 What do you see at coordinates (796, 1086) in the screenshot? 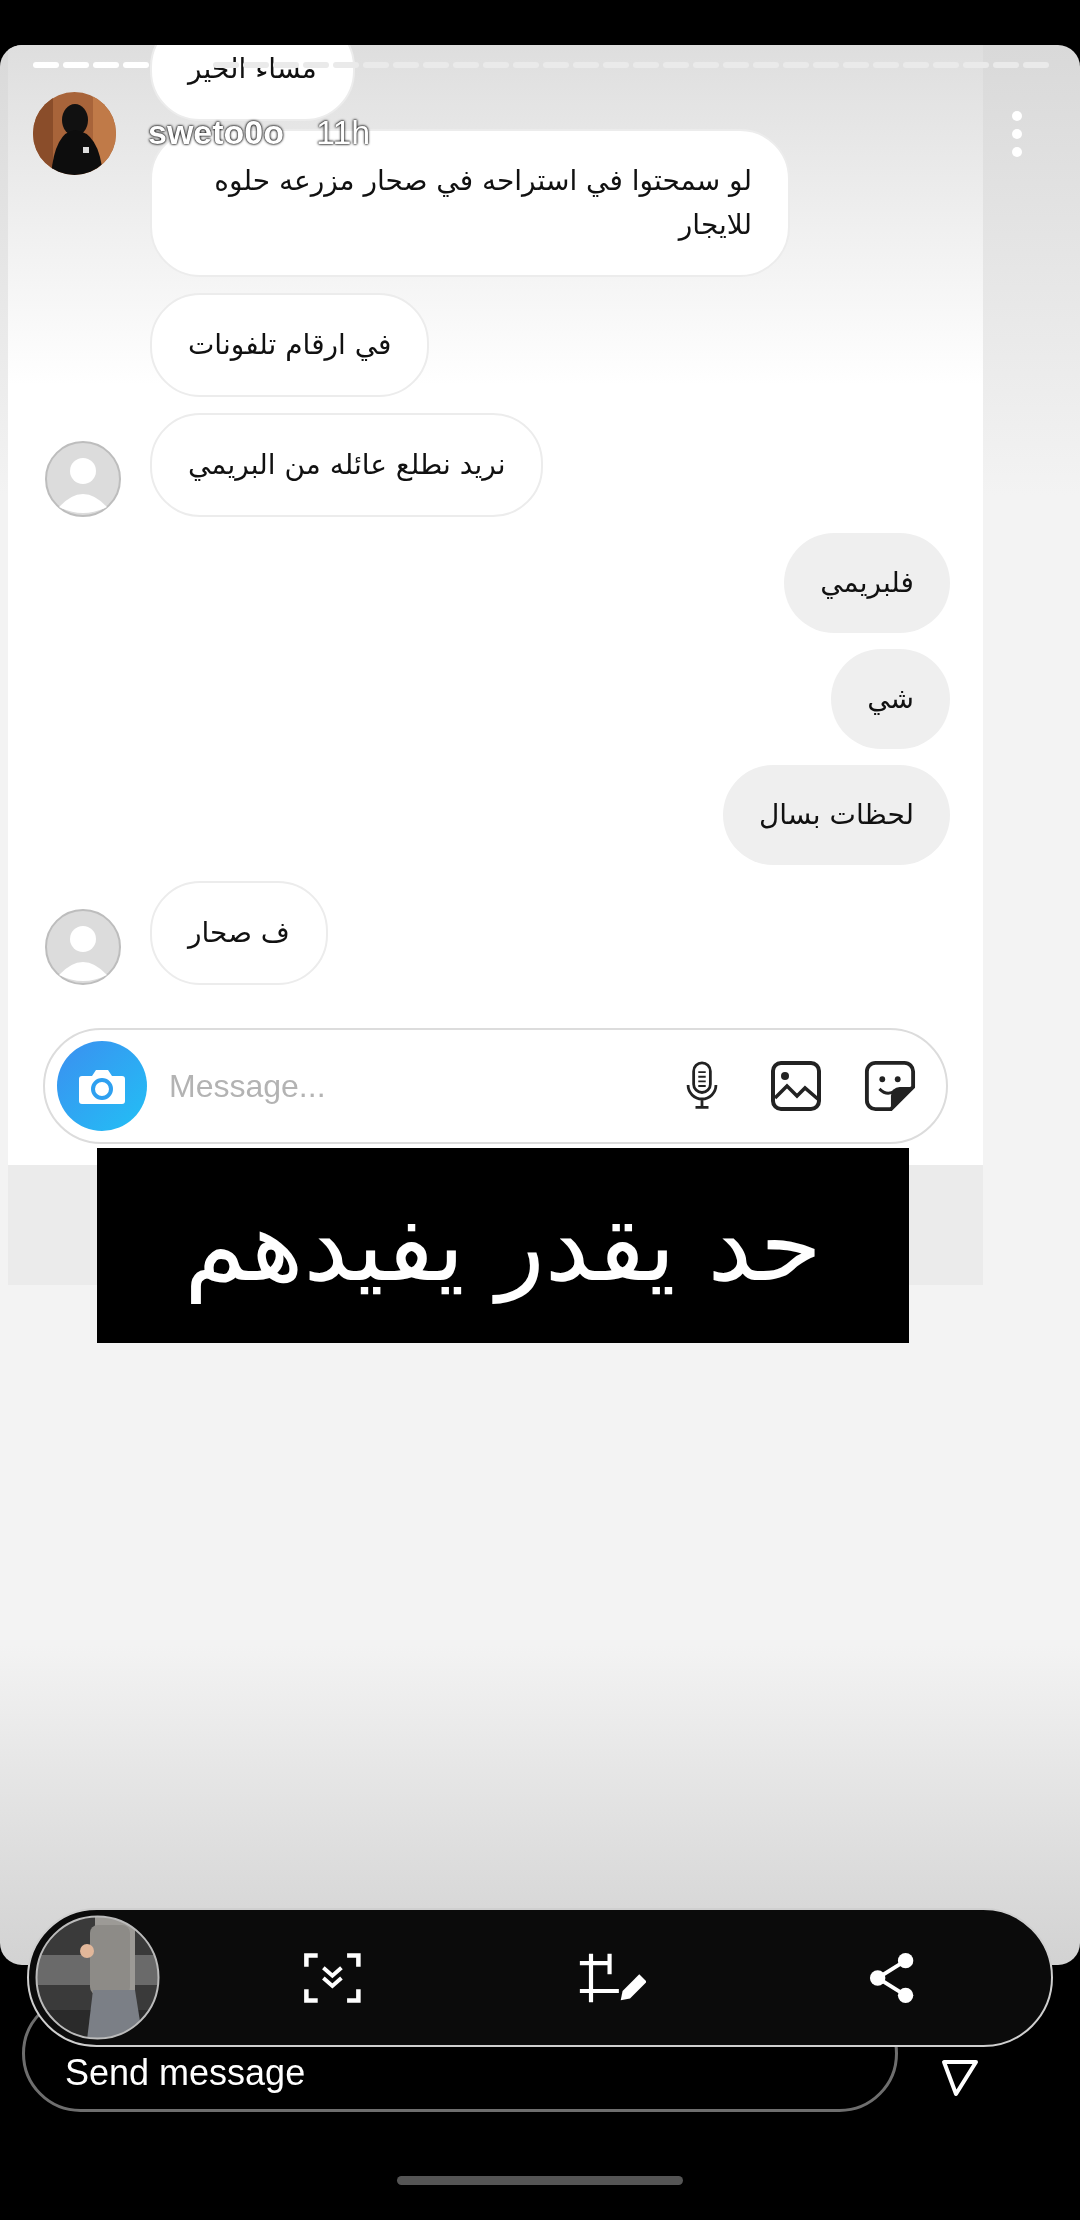
I see `image-icon` at bounding box center [796, 1086].